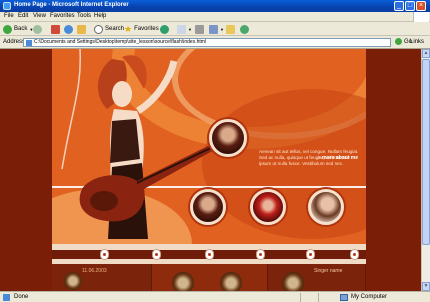 The height and width of the screenshot is (302, 430). I want to click on history-button, so click(164, 29).